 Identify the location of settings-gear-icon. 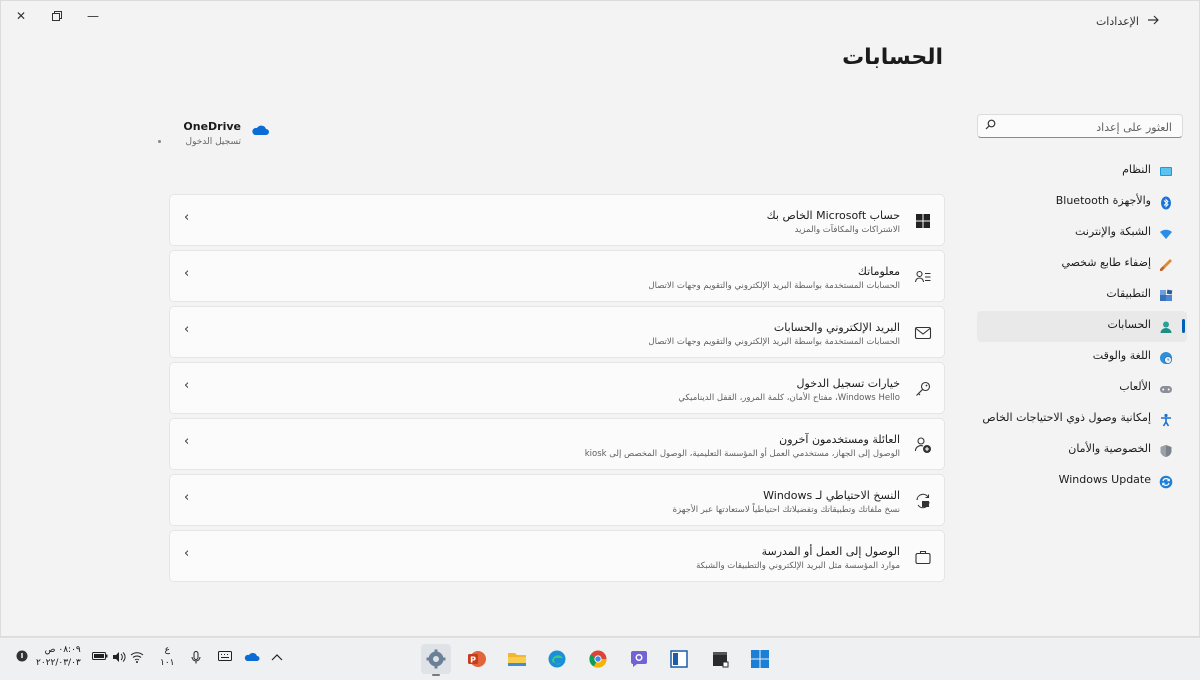
(436, 659).